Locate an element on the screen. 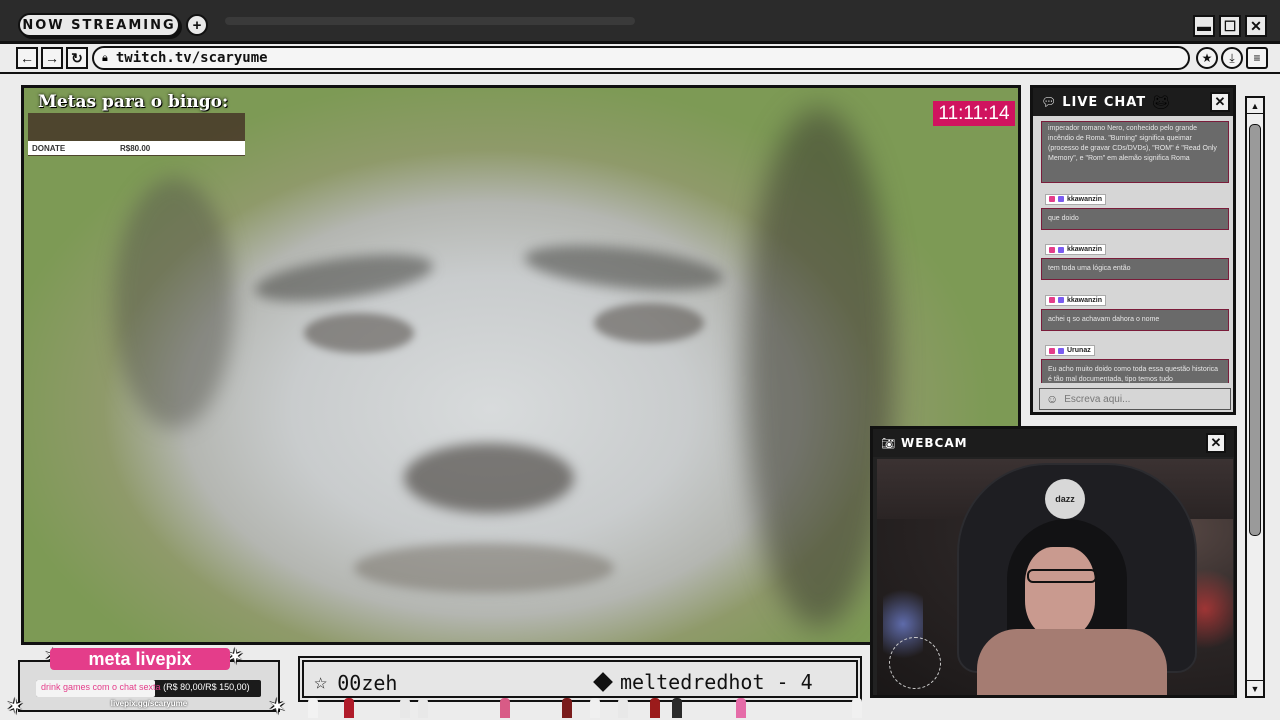 The image size is (1280, 720). mascot-icon: 🐸︎ is located at coordinates (1161, 101).